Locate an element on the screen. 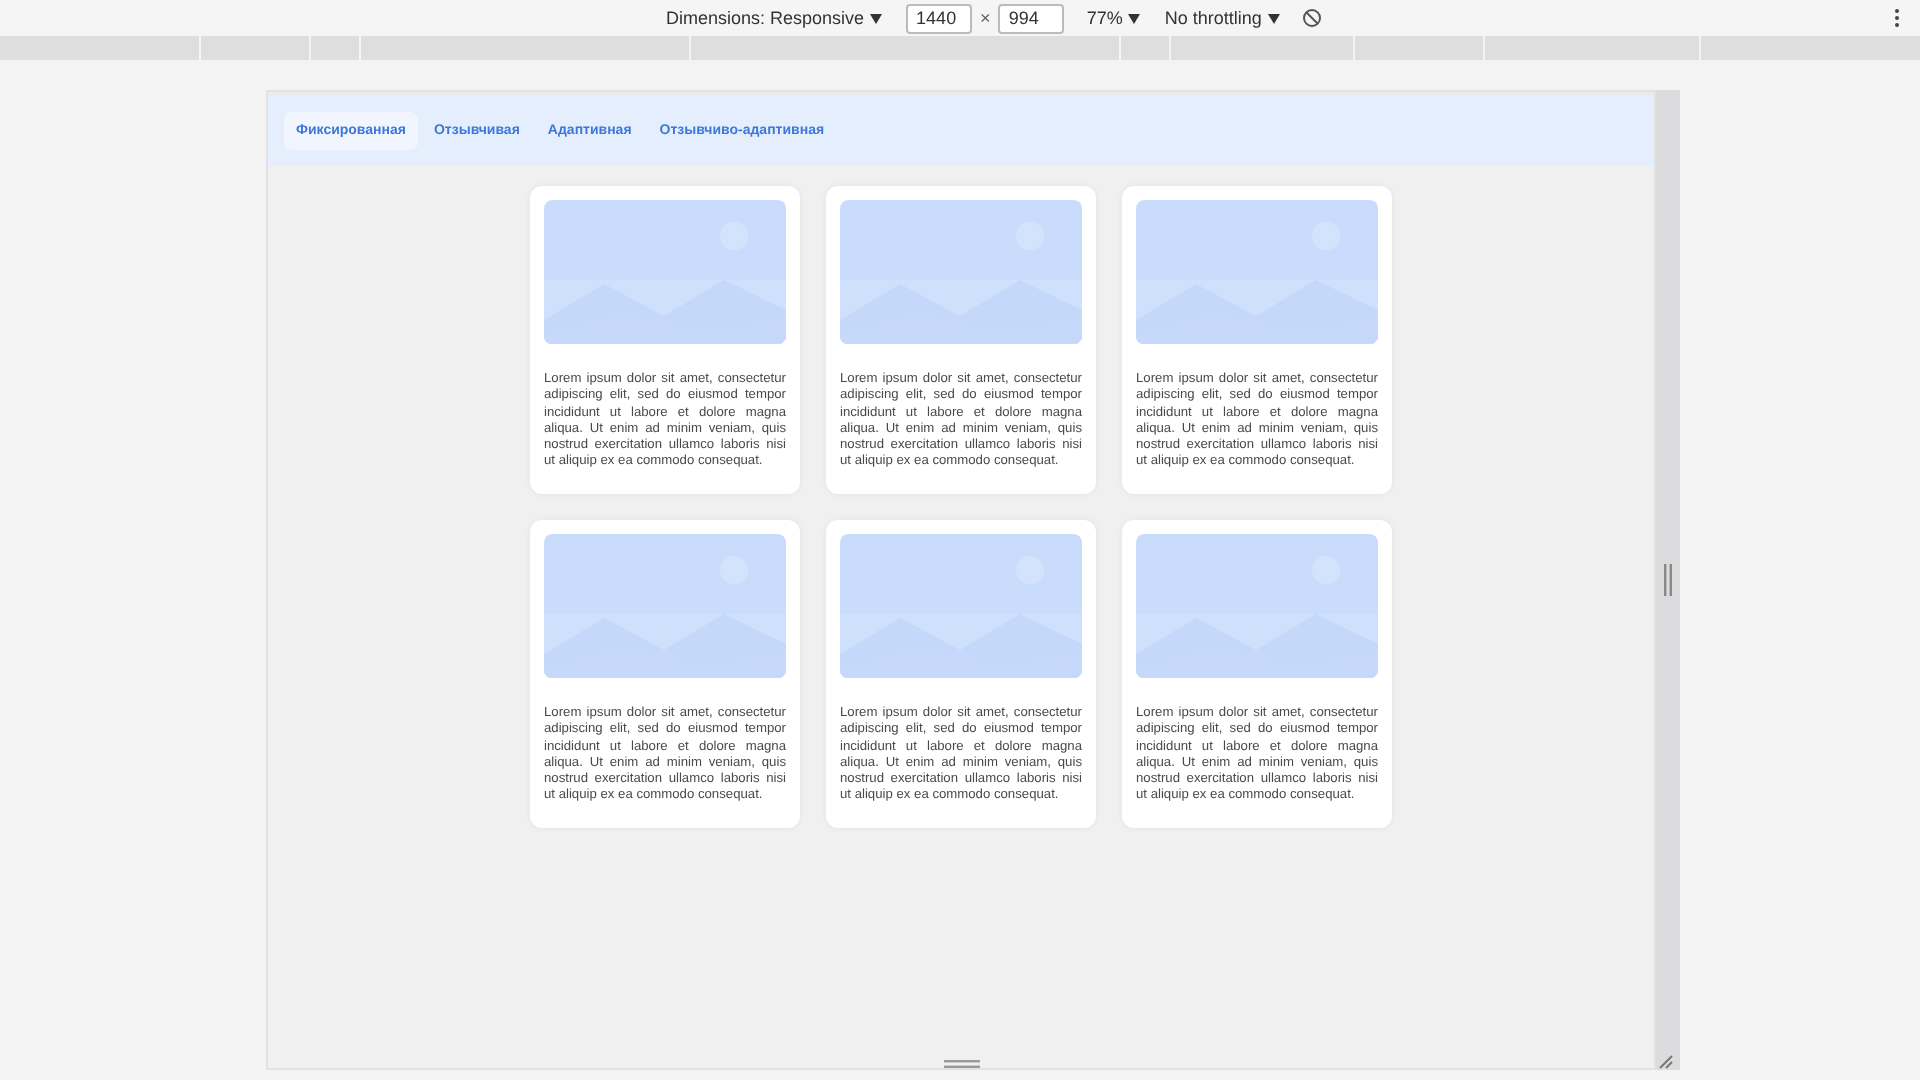 The image size is (1920, 1080). height-field: 994 is located at coordinates (1031, 18).